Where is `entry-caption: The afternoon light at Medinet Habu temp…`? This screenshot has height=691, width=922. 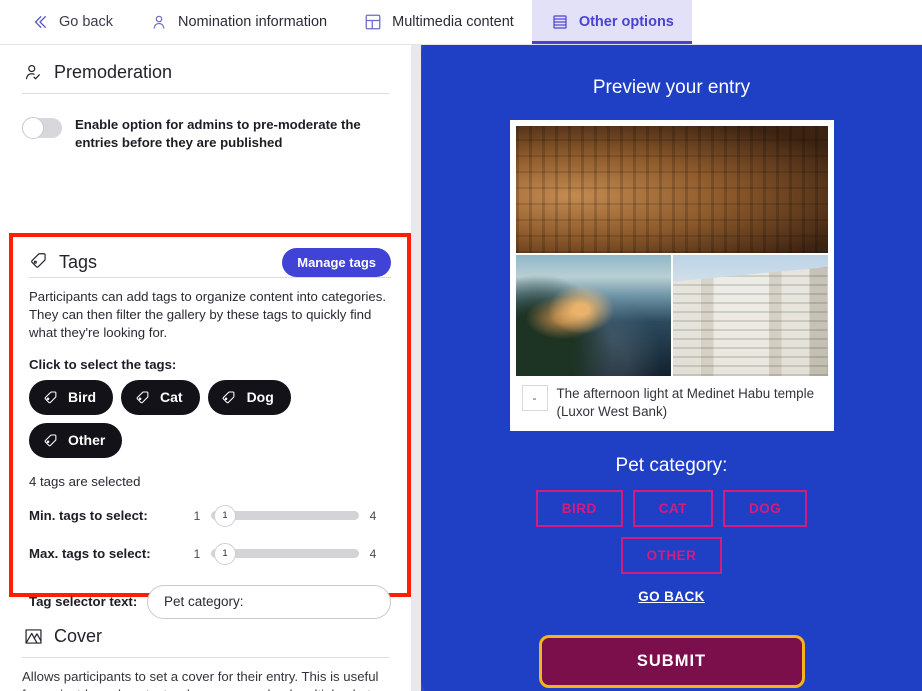 entry-caption: The afternoon light at Medinet Habu temp… is located at coordinates (685, 402).